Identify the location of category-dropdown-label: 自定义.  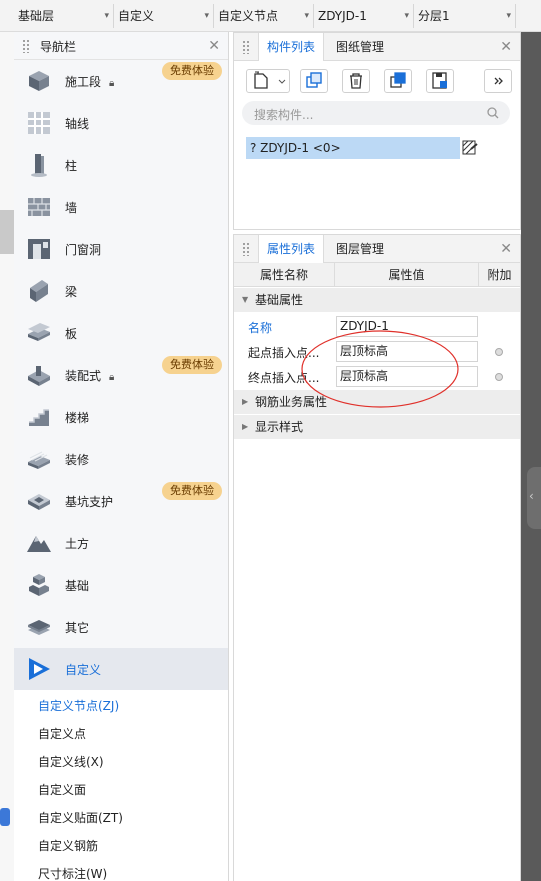
(136, 16).